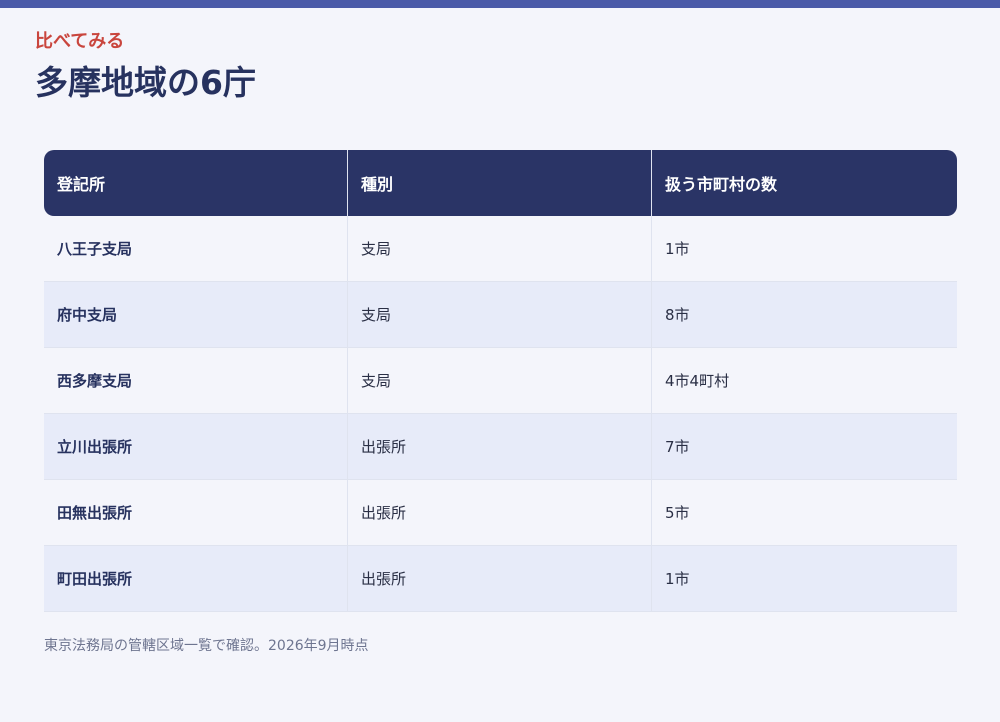 The image size is (1000, 722). I want to click on header-type: 種別, so click(500, 183).